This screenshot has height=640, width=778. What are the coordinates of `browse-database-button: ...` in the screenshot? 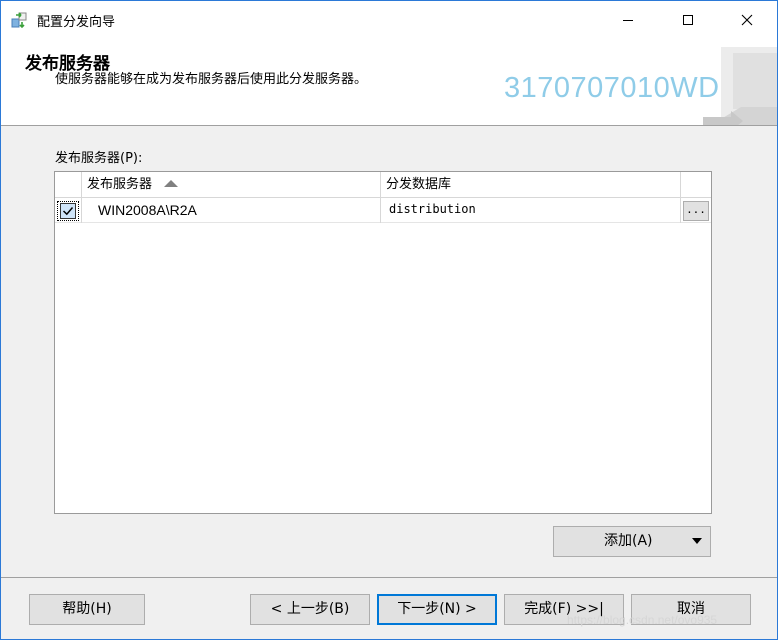 It's located at (696, 211).